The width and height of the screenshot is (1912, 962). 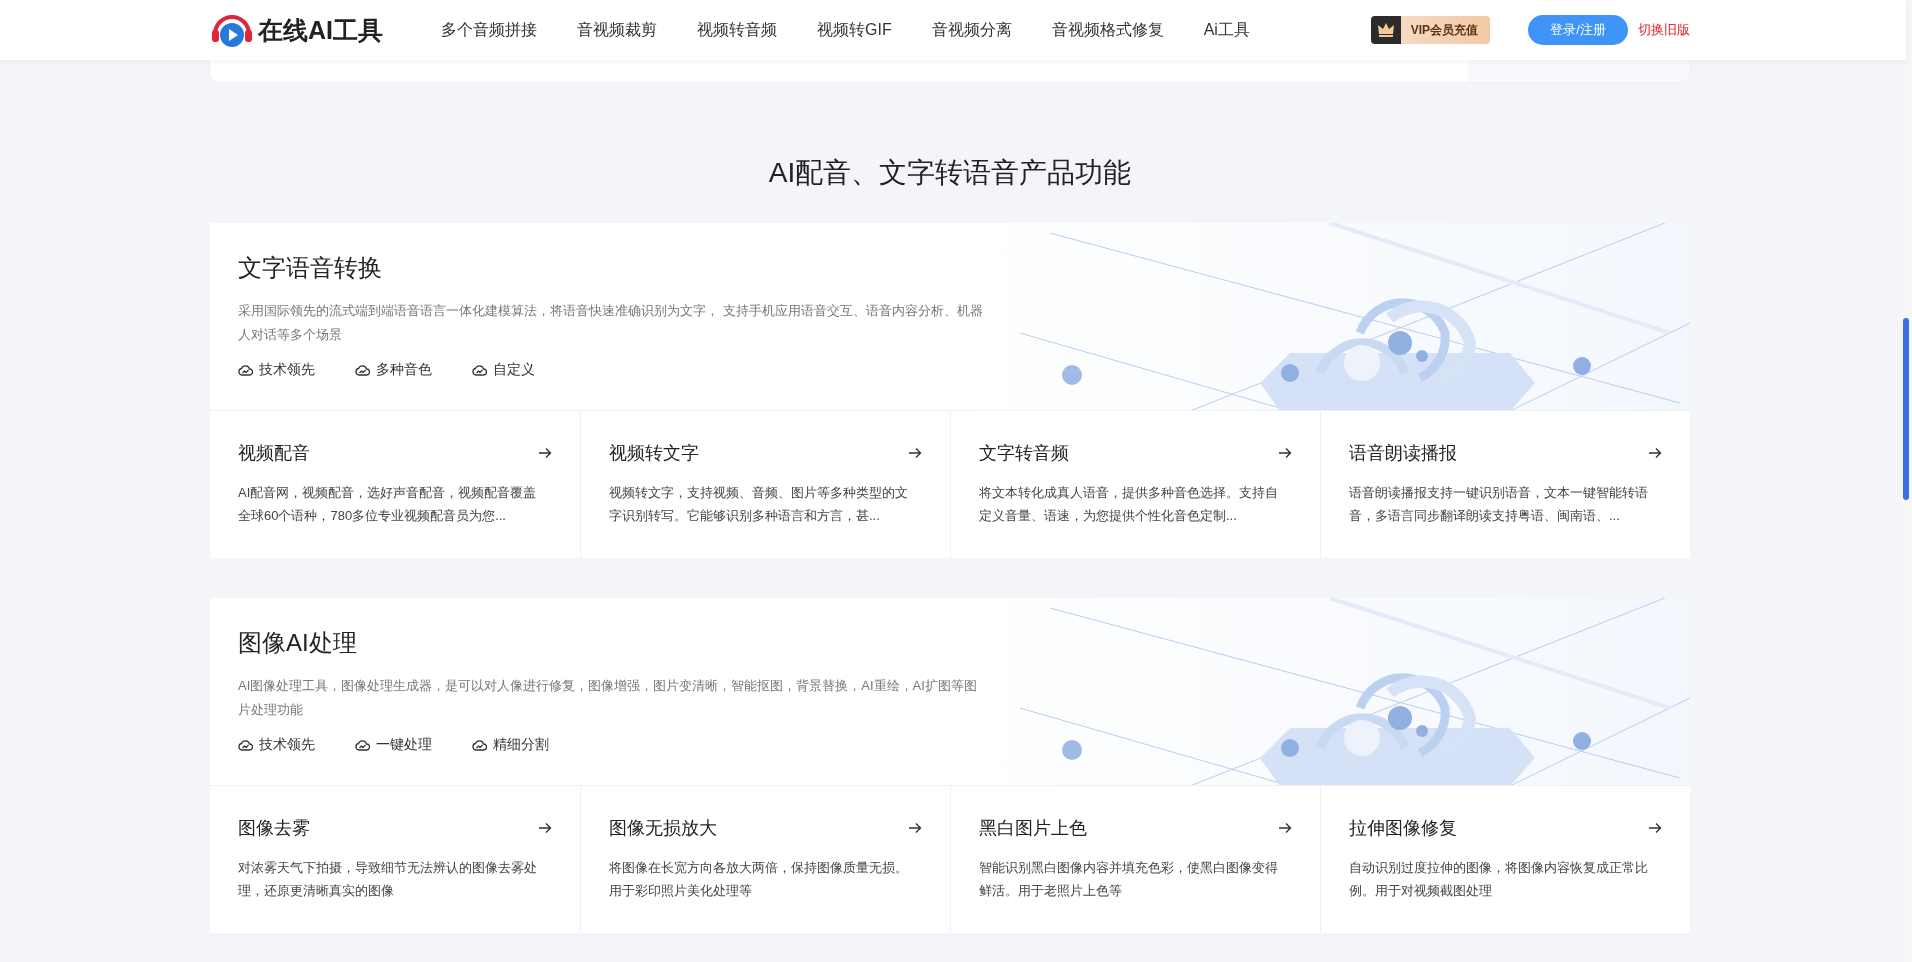 What do you see at coordinates (1385, 30) in the screenshot?
I see `crown-icon` at bounding box center [1385, 30].